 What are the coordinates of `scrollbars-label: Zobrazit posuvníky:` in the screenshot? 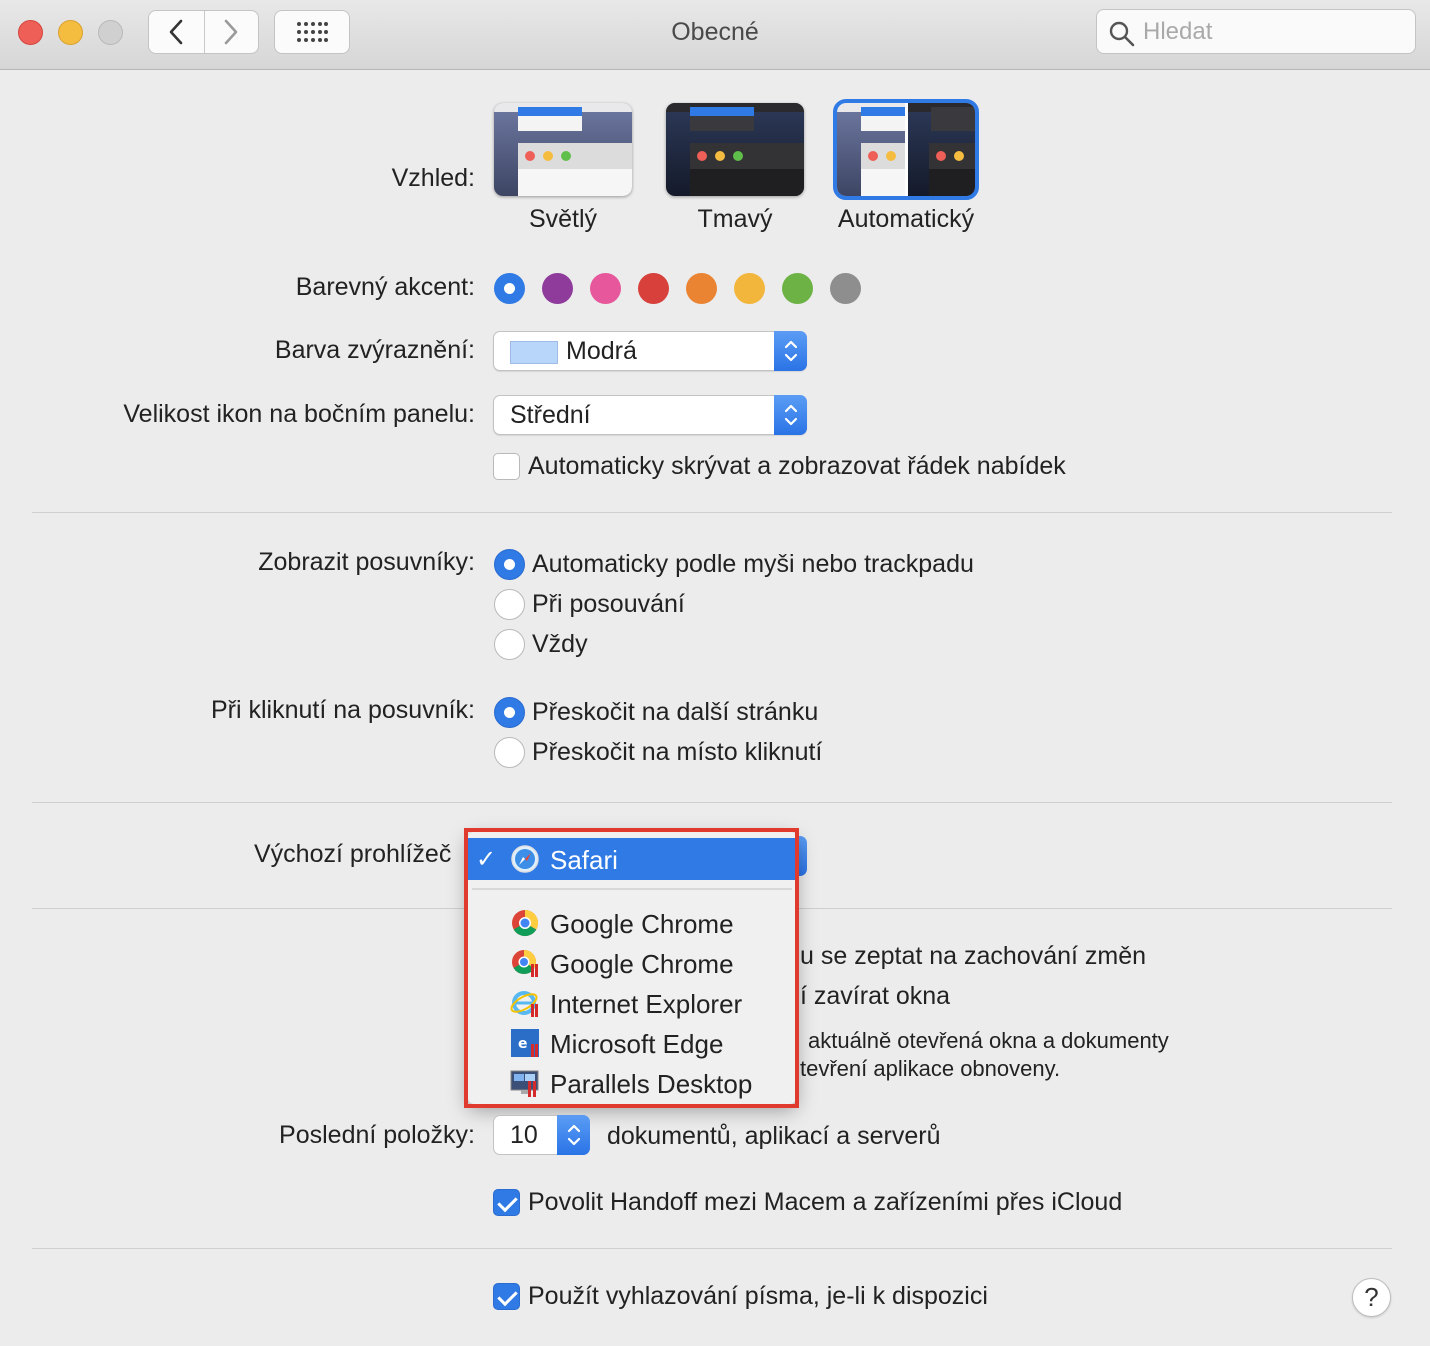 It's located at (366, 562).